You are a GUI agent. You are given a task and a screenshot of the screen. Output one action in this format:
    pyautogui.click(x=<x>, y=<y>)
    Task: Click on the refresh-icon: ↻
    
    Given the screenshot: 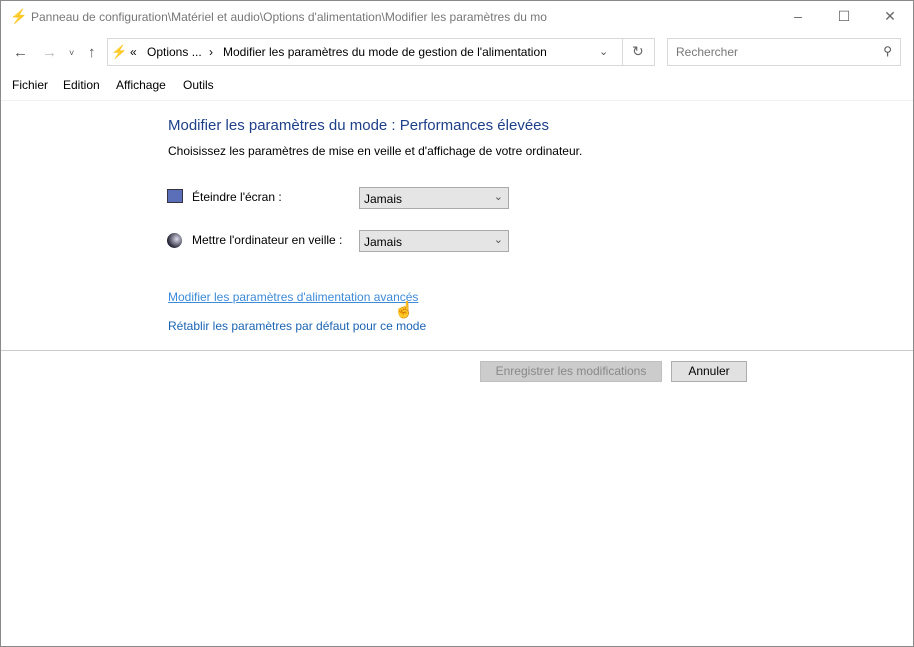 What is the action you would take?
    pyautogui.click(x=638, y=51)
    